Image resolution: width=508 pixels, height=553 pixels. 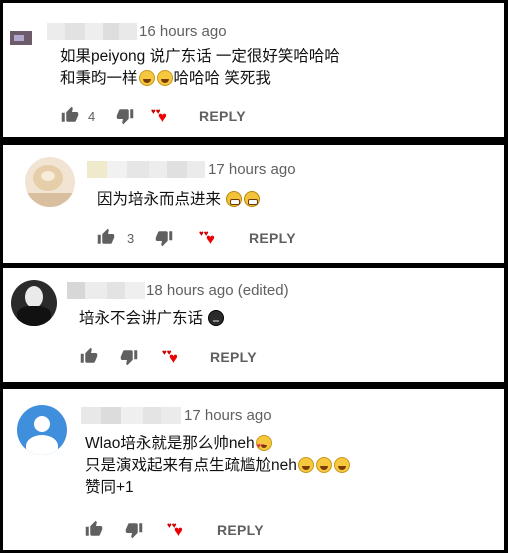 I want to click on comment-line: 培永不会讲广东话, so click(x=152, y=319).